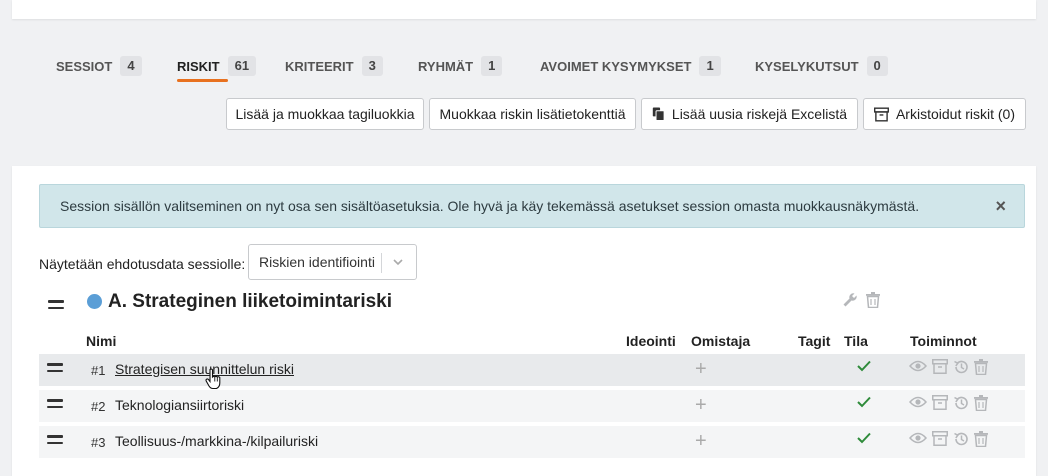 Image resolution: width=1048 pixels, height=476 pixels. Describe the element at coordinates (877, 66) in the screenshot. I see `tab-count: 0` at that location.